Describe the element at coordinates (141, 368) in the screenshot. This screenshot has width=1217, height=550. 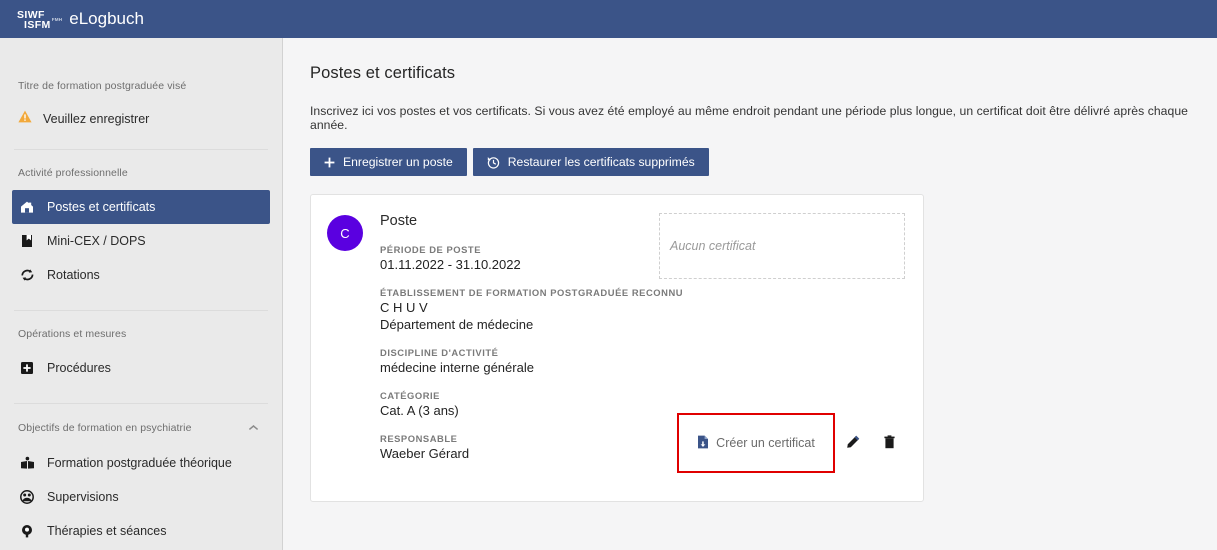
I see `sidebar-item-procedures: Procédures` at that location.